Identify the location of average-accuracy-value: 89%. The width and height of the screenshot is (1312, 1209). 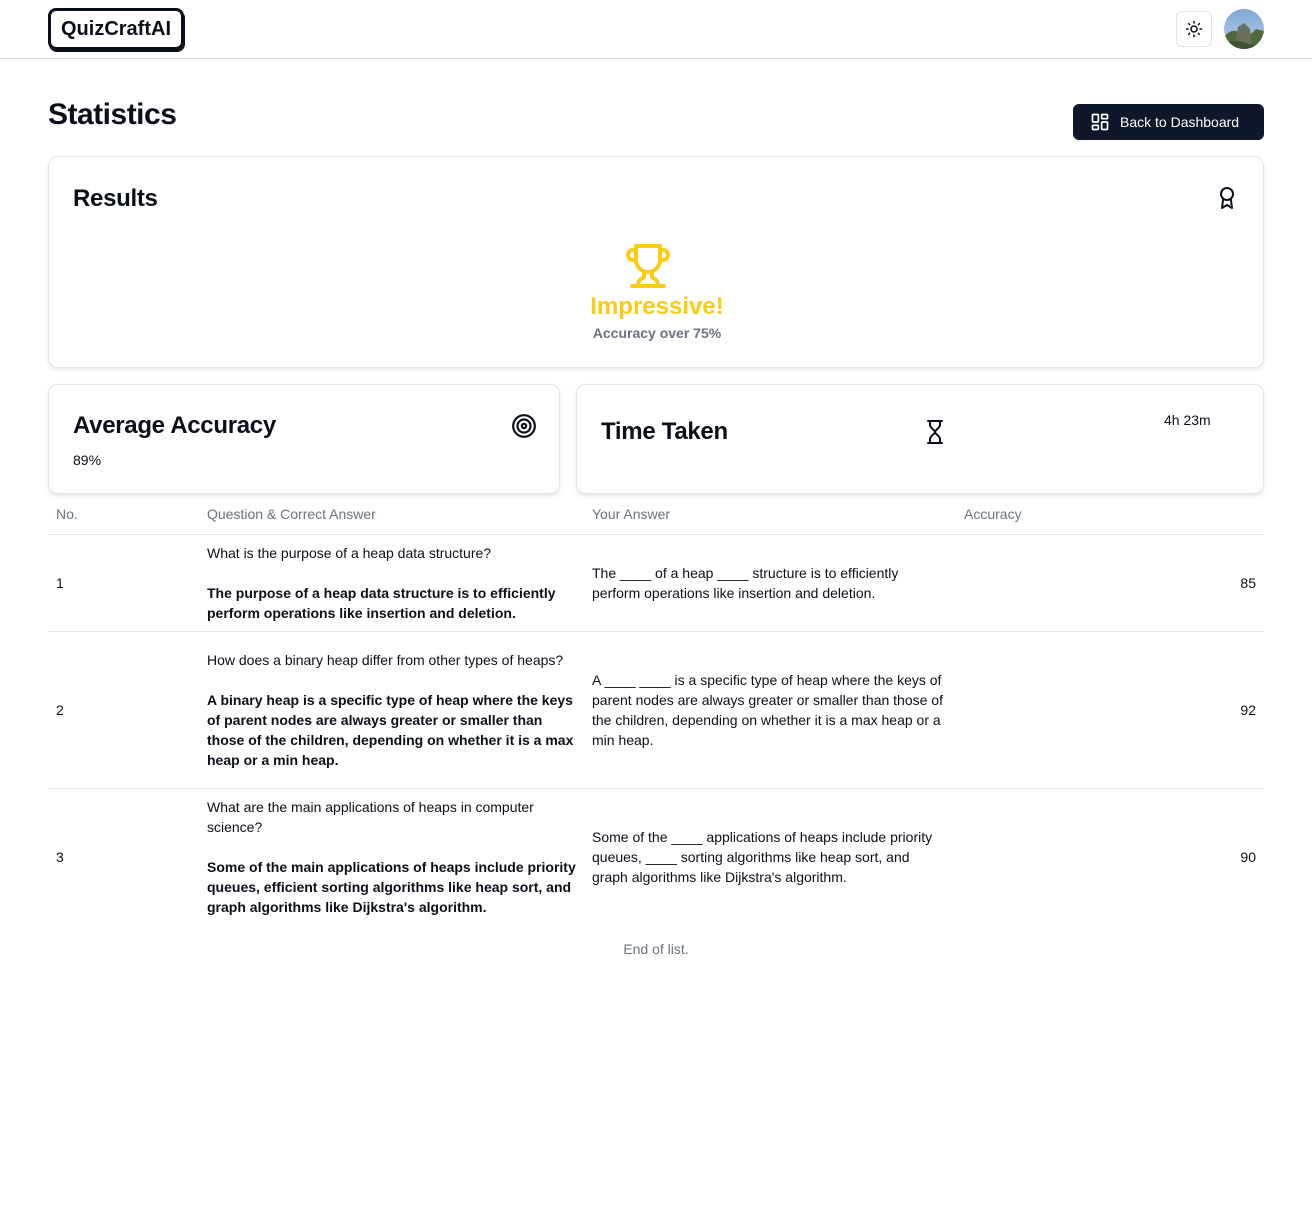
(87, 460).